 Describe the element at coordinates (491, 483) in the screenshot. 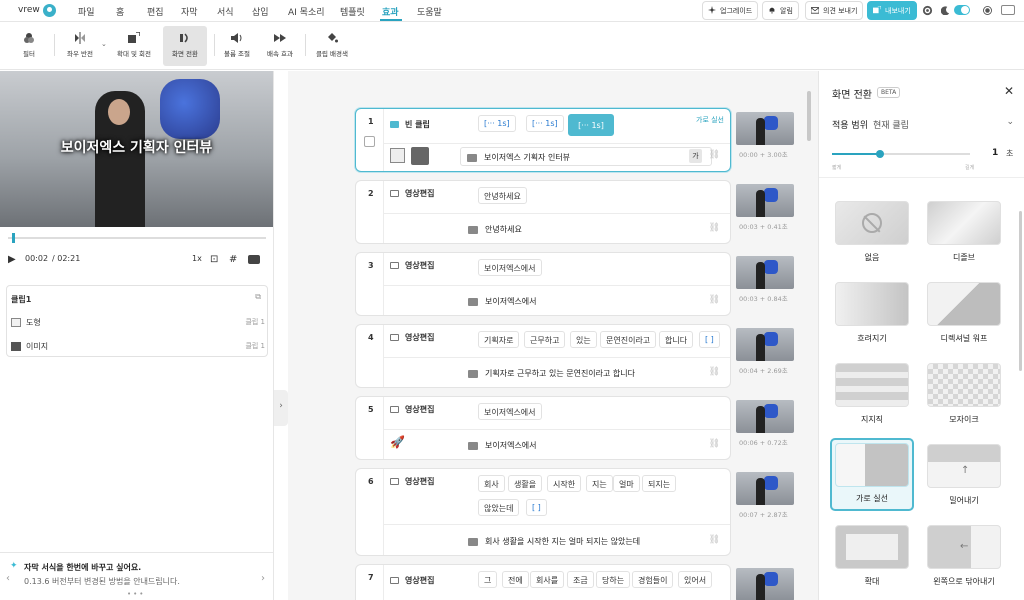

I see `word-chip: 회사` at that location.